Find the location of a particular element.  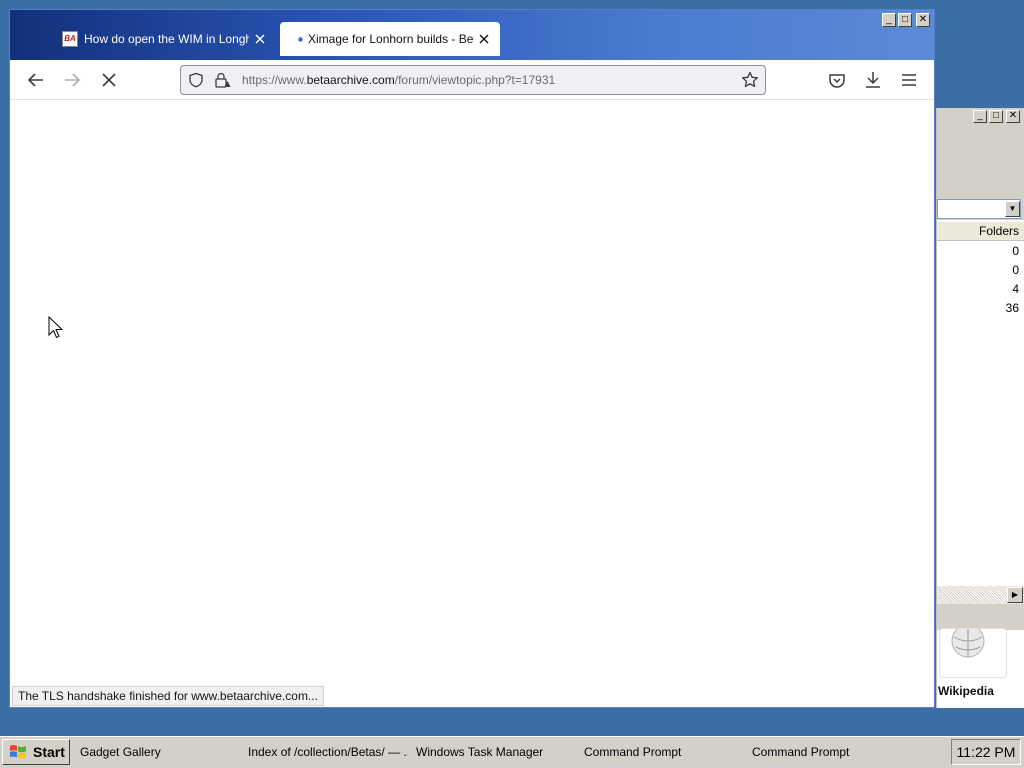

bg-address-combo: ▼ is located at coordinates (980, 209).